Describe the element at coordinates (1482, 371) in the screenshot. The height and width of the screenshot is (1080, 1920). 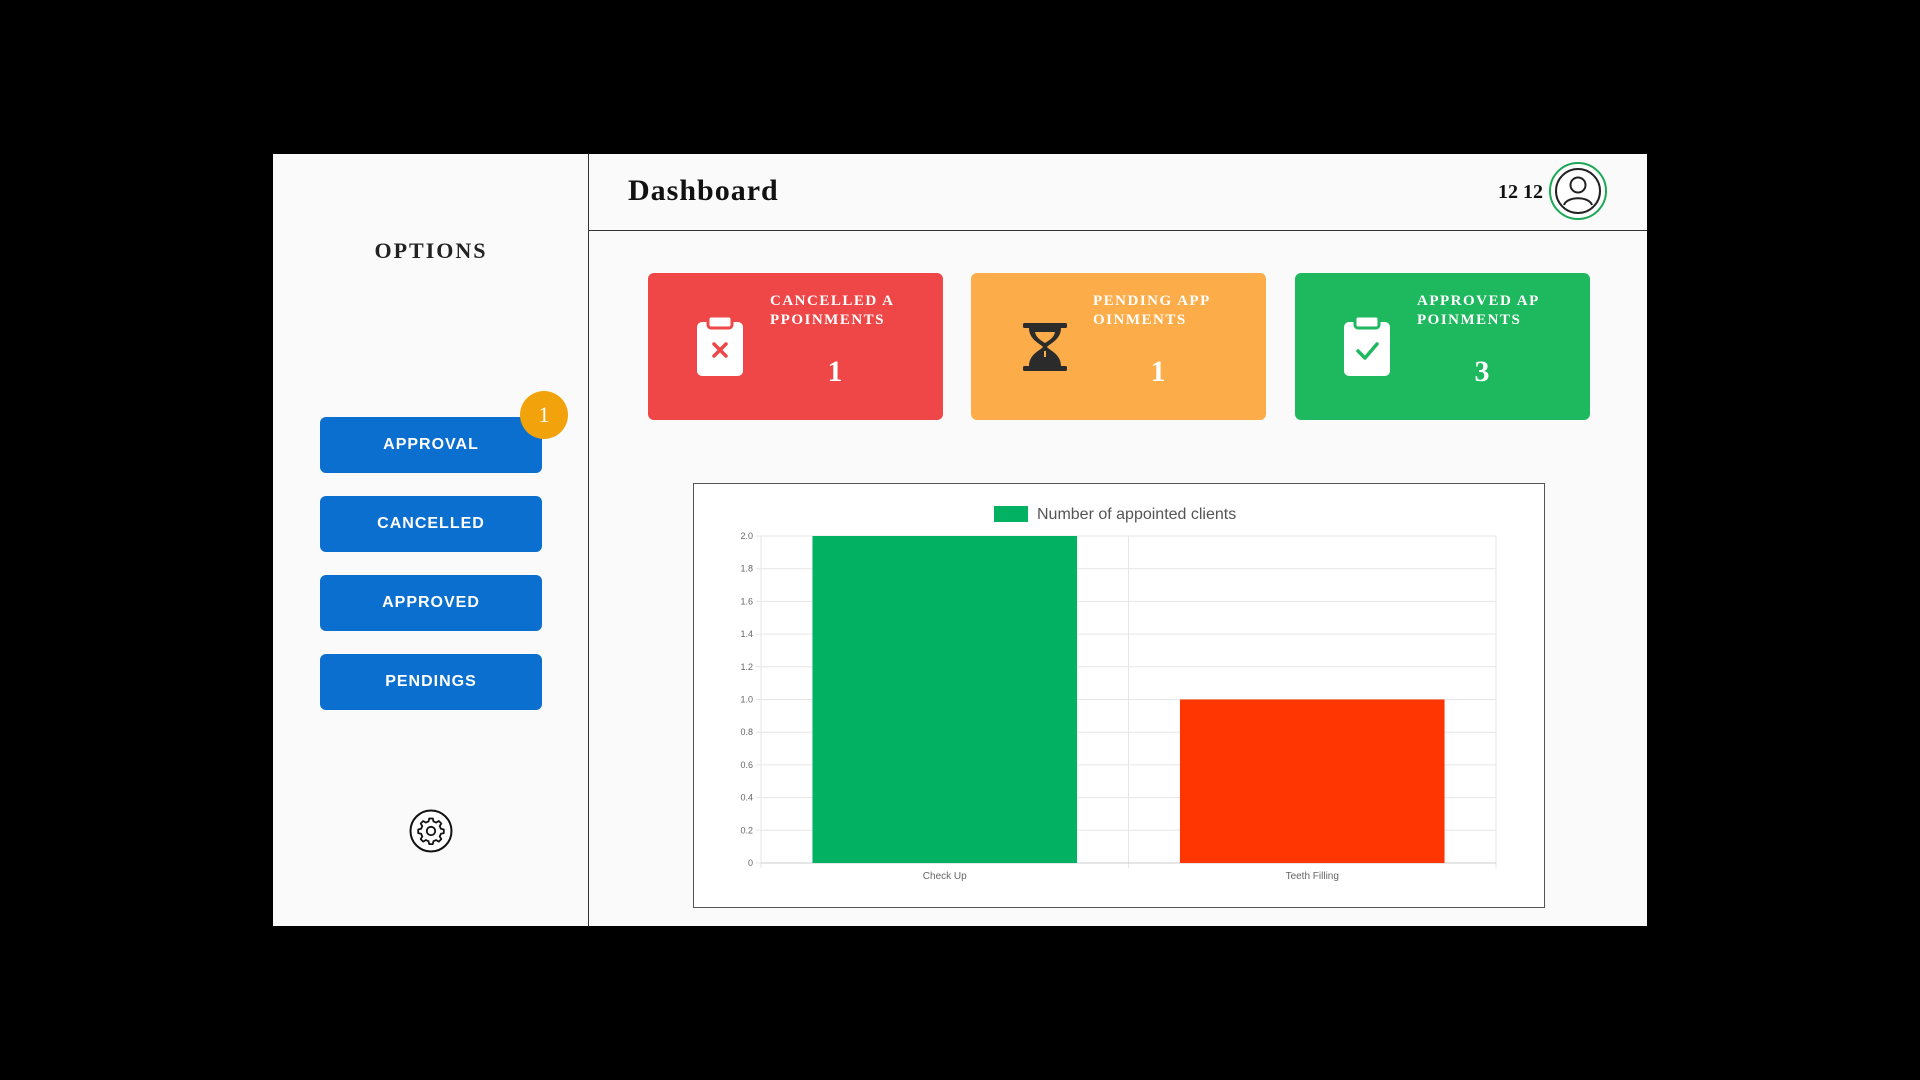
I see `card-value: 3` at that location.